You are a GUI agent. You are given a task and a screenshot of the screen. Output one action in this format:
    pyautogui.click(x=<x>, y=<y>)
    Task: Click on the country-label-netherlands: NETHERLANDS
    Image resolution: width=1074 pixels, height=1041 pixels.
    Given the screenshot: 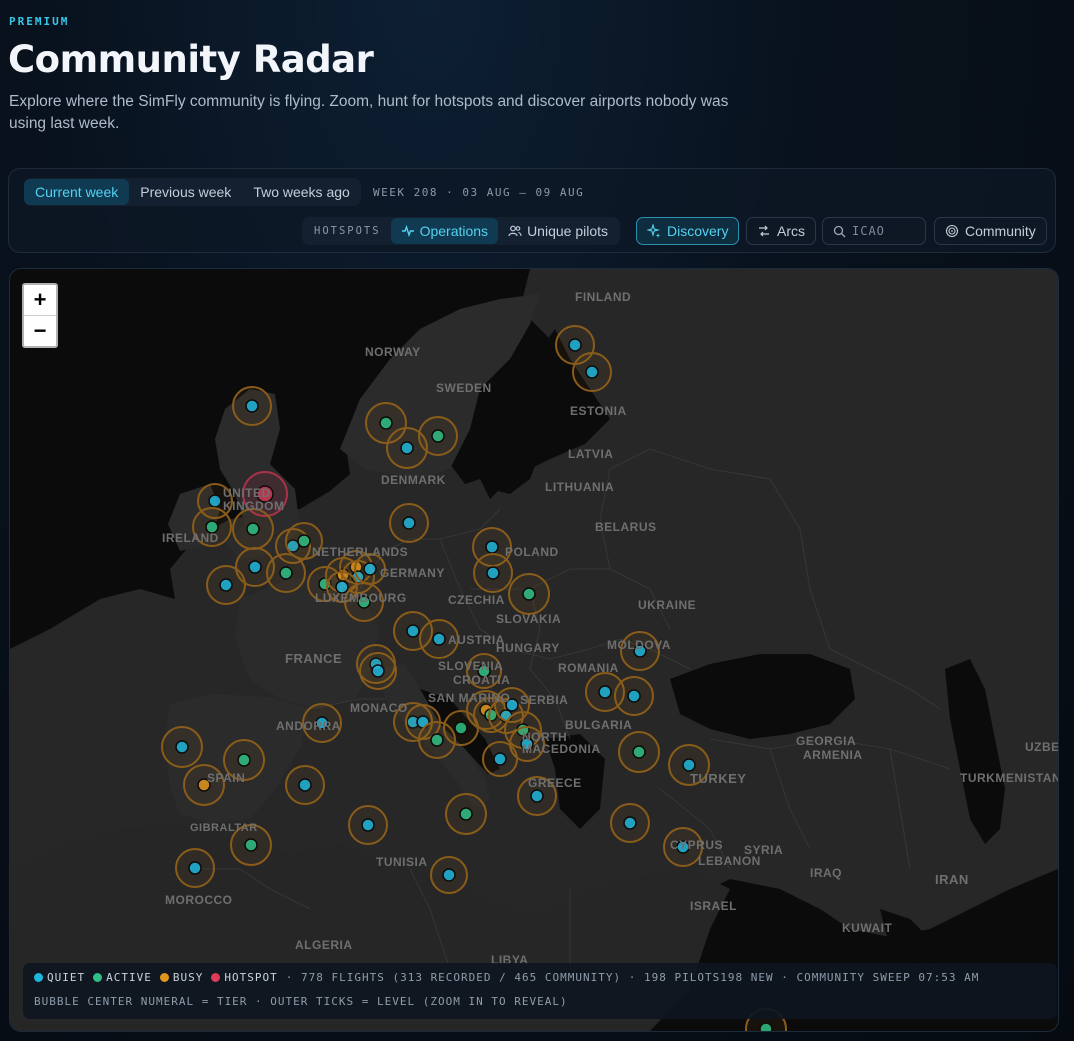 What is the action you would take?
    pyautogui.click(x=360, y=552)
    